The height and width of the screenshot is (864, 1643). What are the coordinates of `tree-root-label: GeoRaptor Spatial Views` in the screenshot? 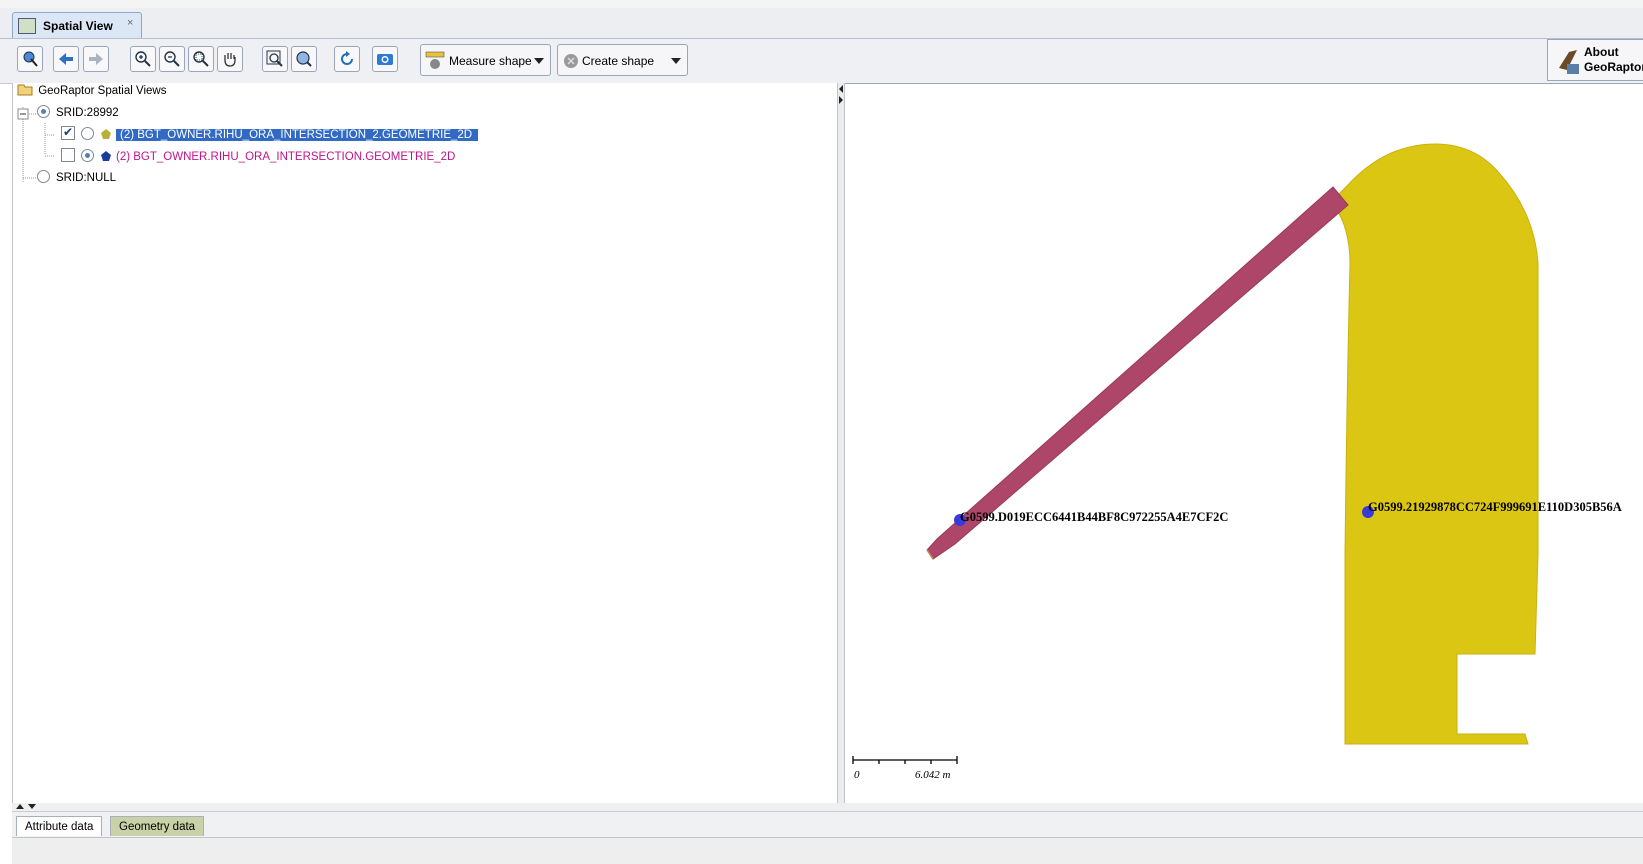 It's located at (102, 91).